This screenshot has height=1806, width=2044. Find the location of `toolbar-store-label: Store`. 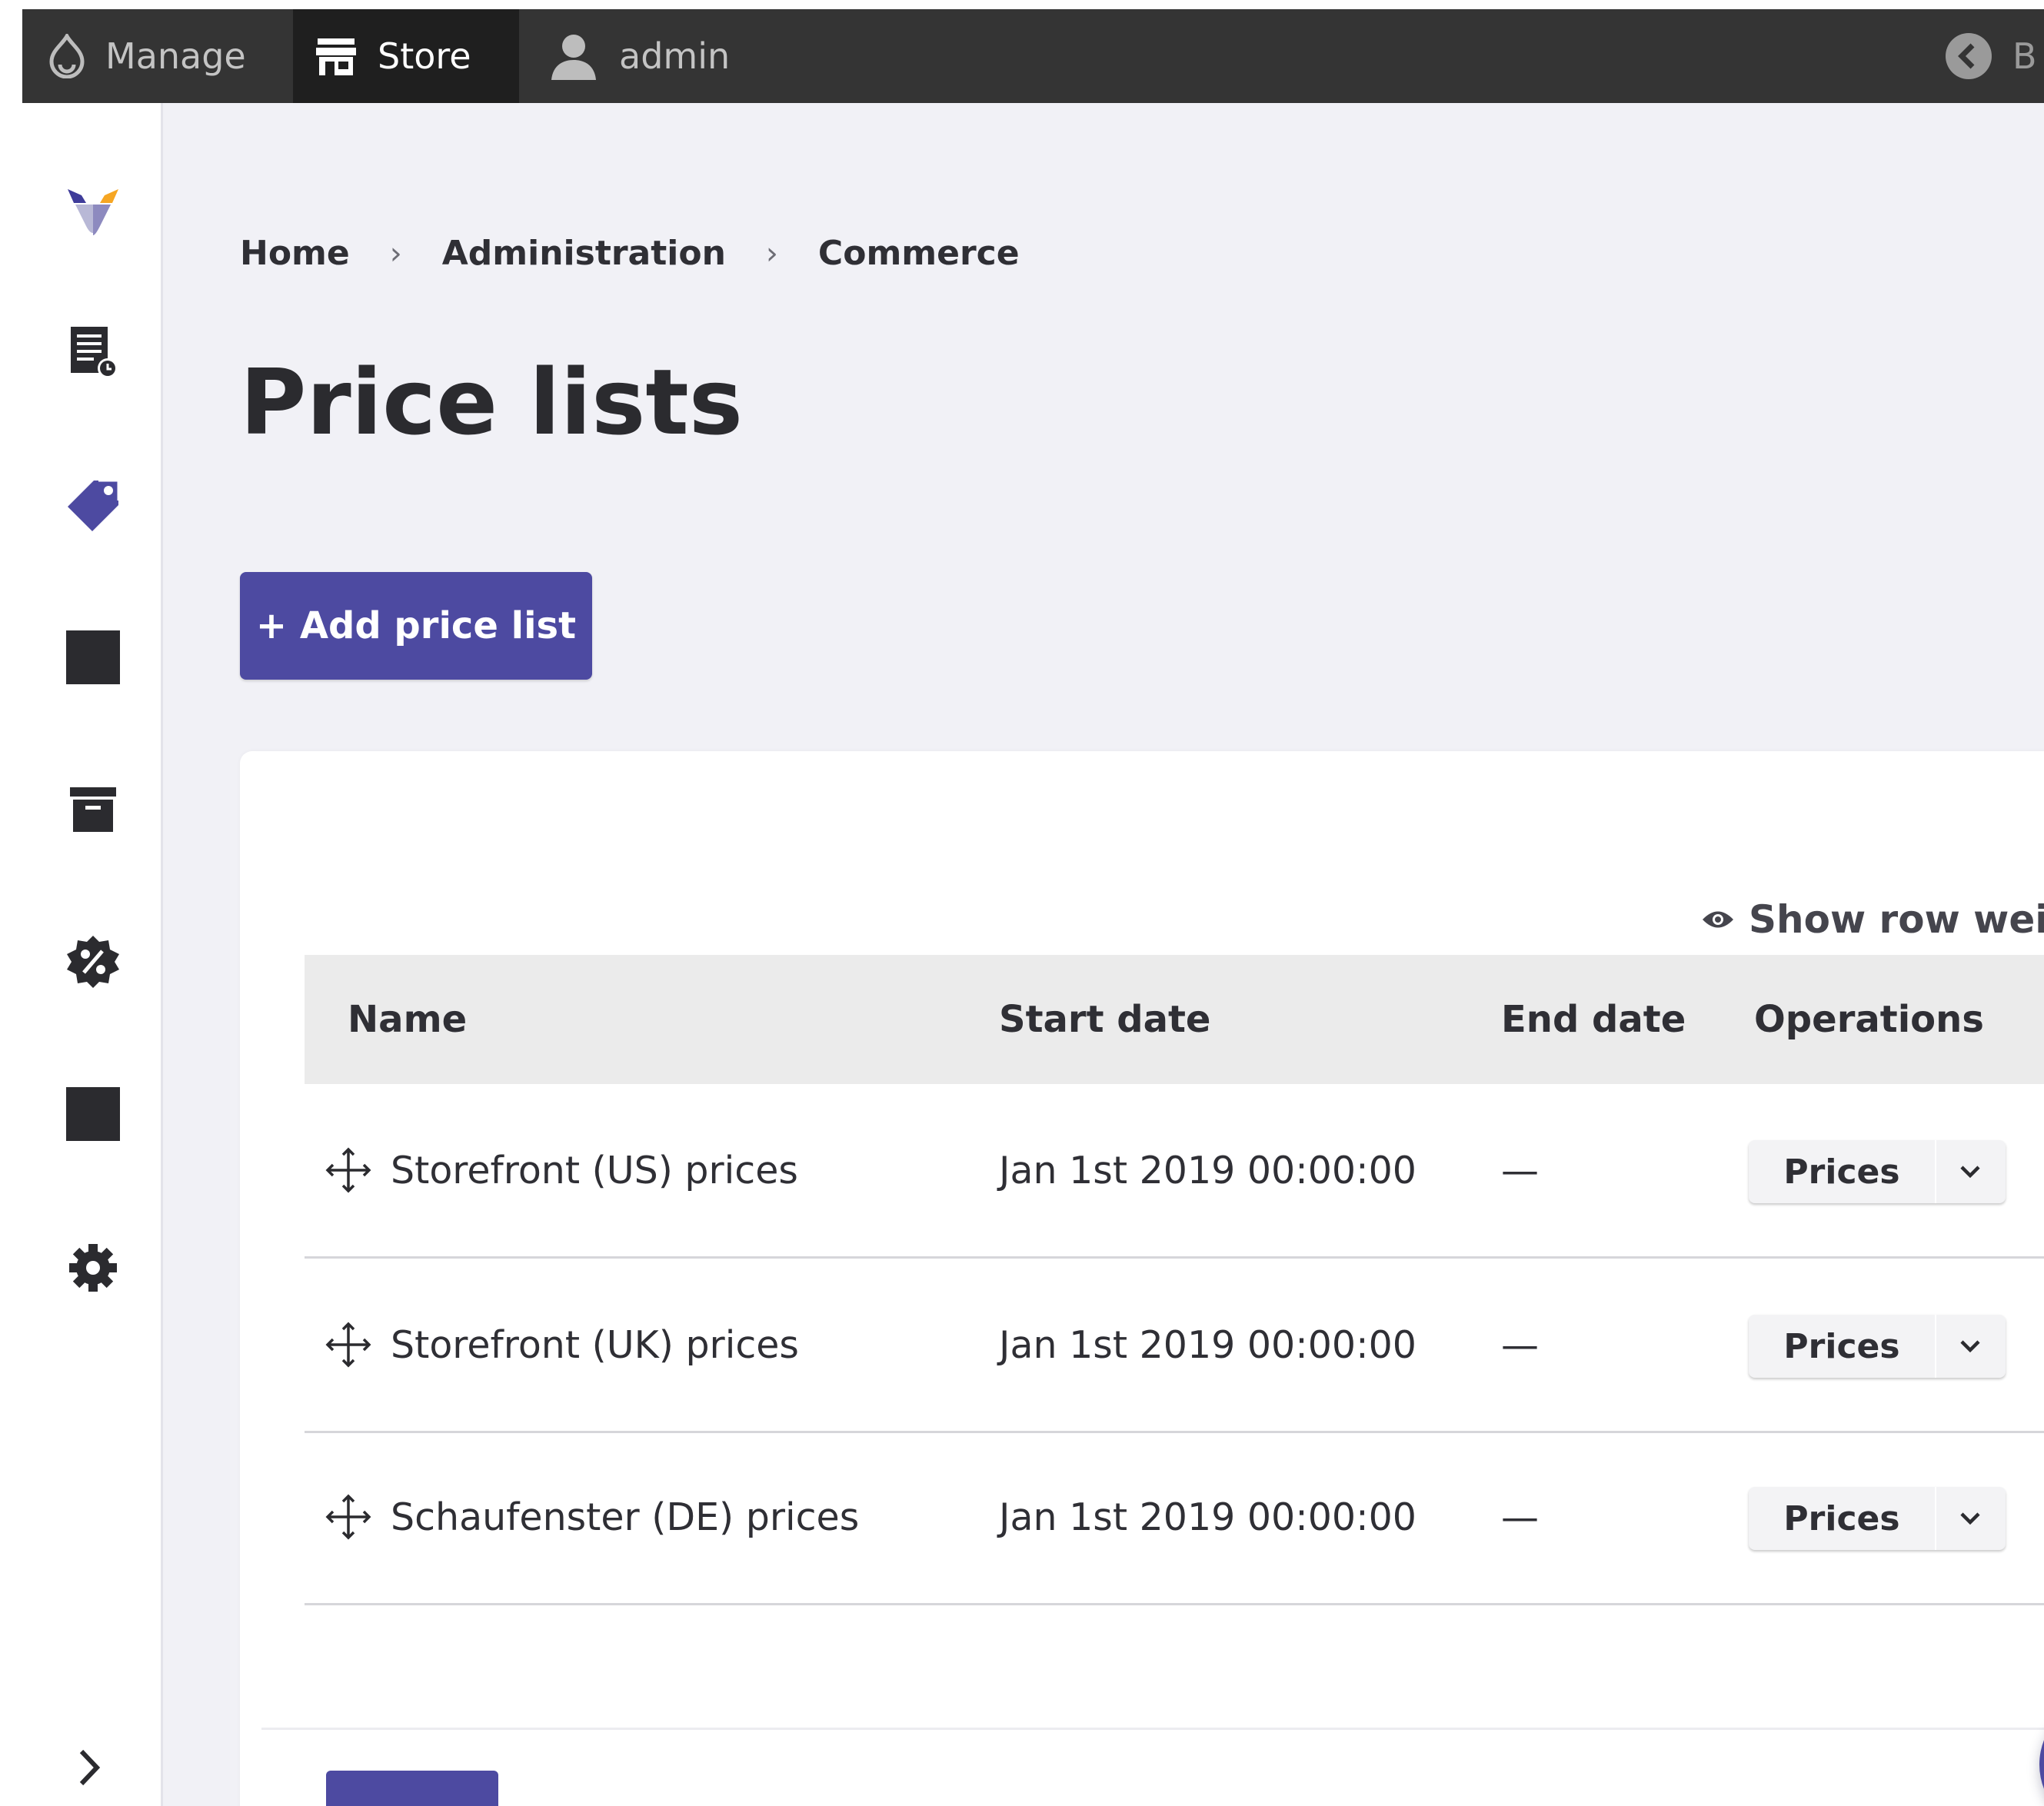

toolbar-store-label: Store is located at coordinates (424, 56).